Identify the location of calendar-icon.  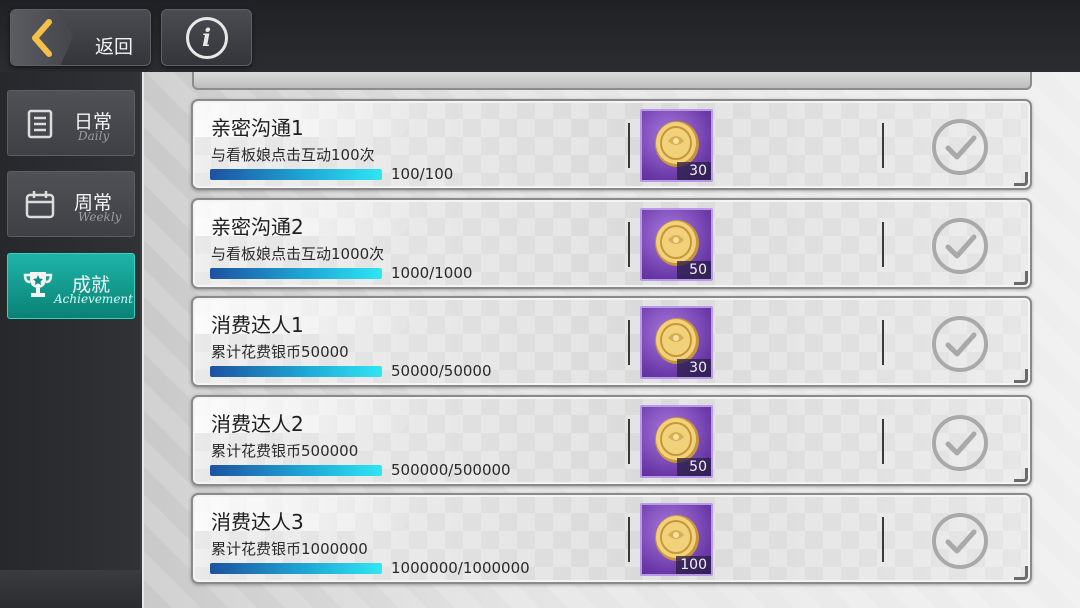
(40, 205).